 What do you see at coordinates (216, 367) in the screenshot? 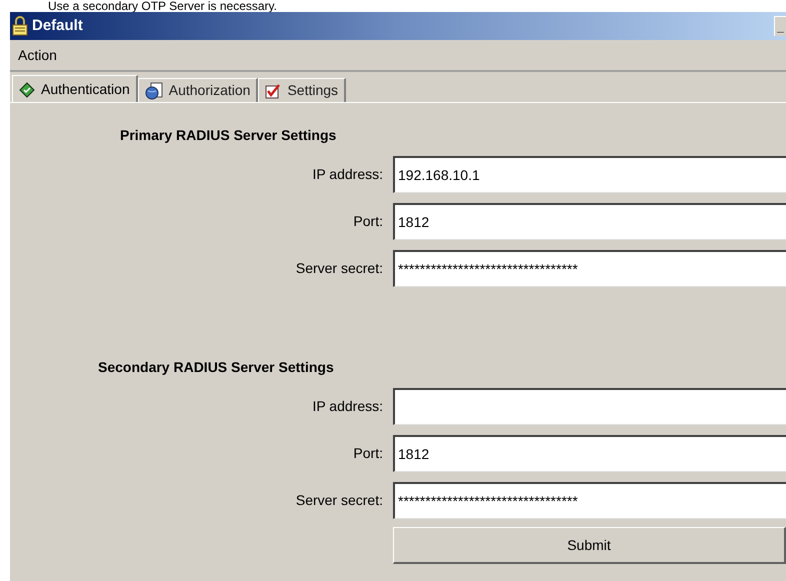
I see `section-heading: Secondary RADIUS Server Settings` at bounding box center [216, 367].